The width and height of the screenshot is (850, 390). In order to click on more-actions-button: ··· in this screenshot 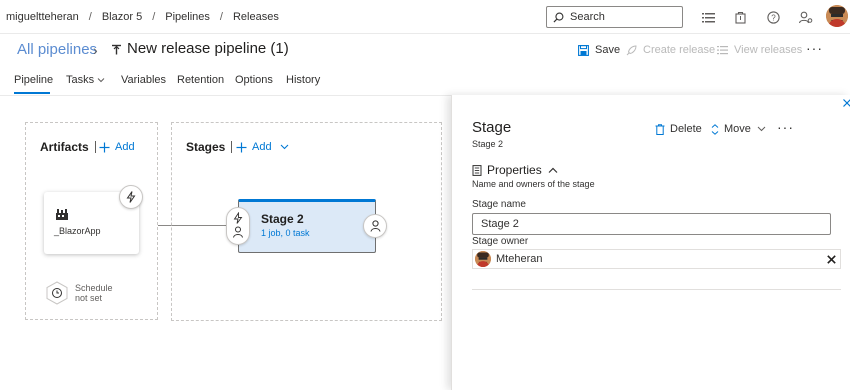, I will do `click(814, 48)`.